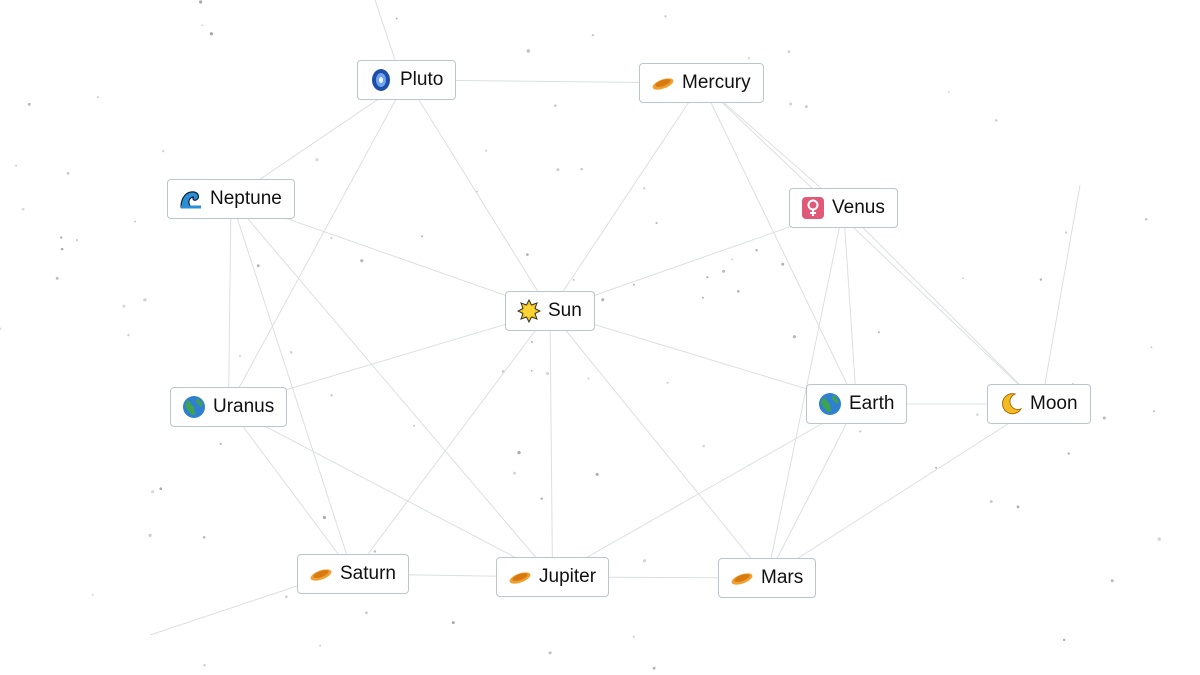 This screenshot has width=1200, height=675. I want to click on galaxy-icon, so click(381, 80).